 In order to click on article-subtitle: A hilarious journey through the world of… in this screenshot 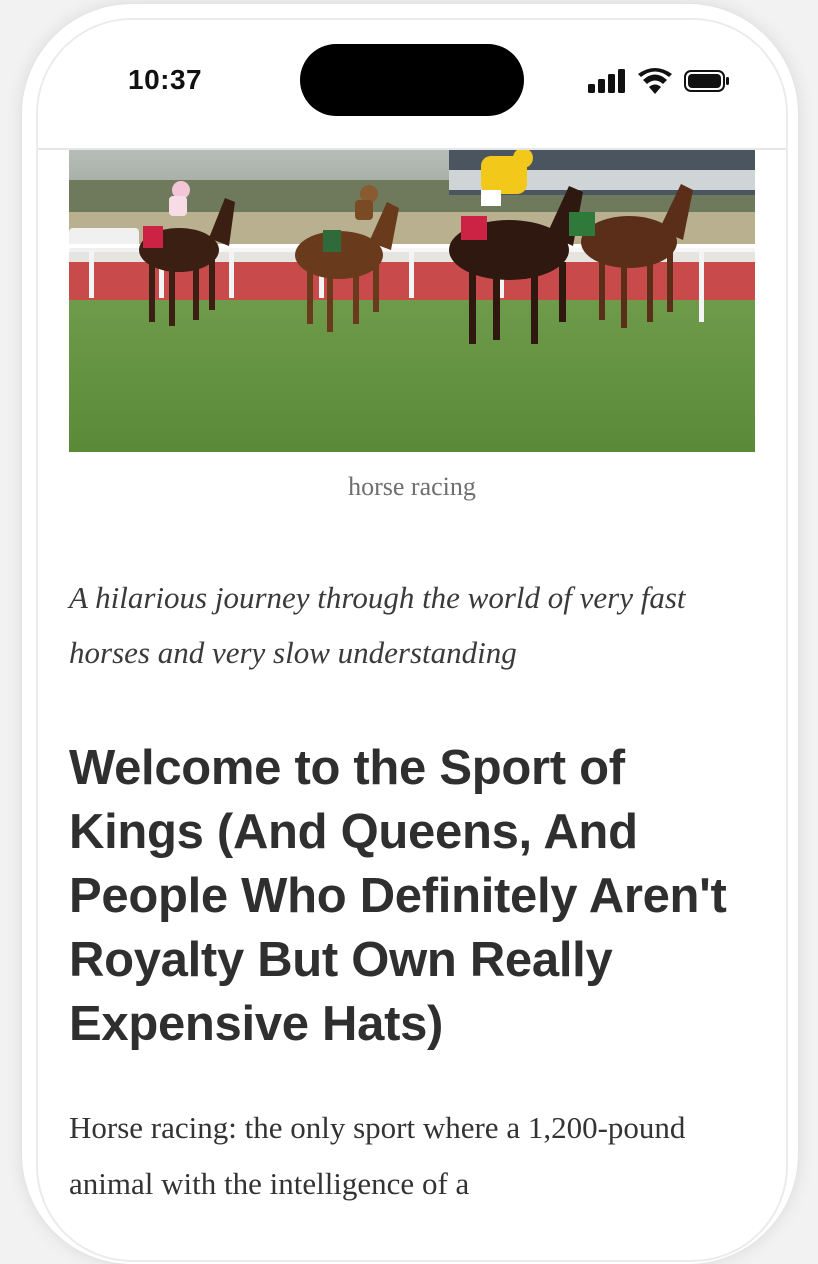, I will do `click(377, 625)`.